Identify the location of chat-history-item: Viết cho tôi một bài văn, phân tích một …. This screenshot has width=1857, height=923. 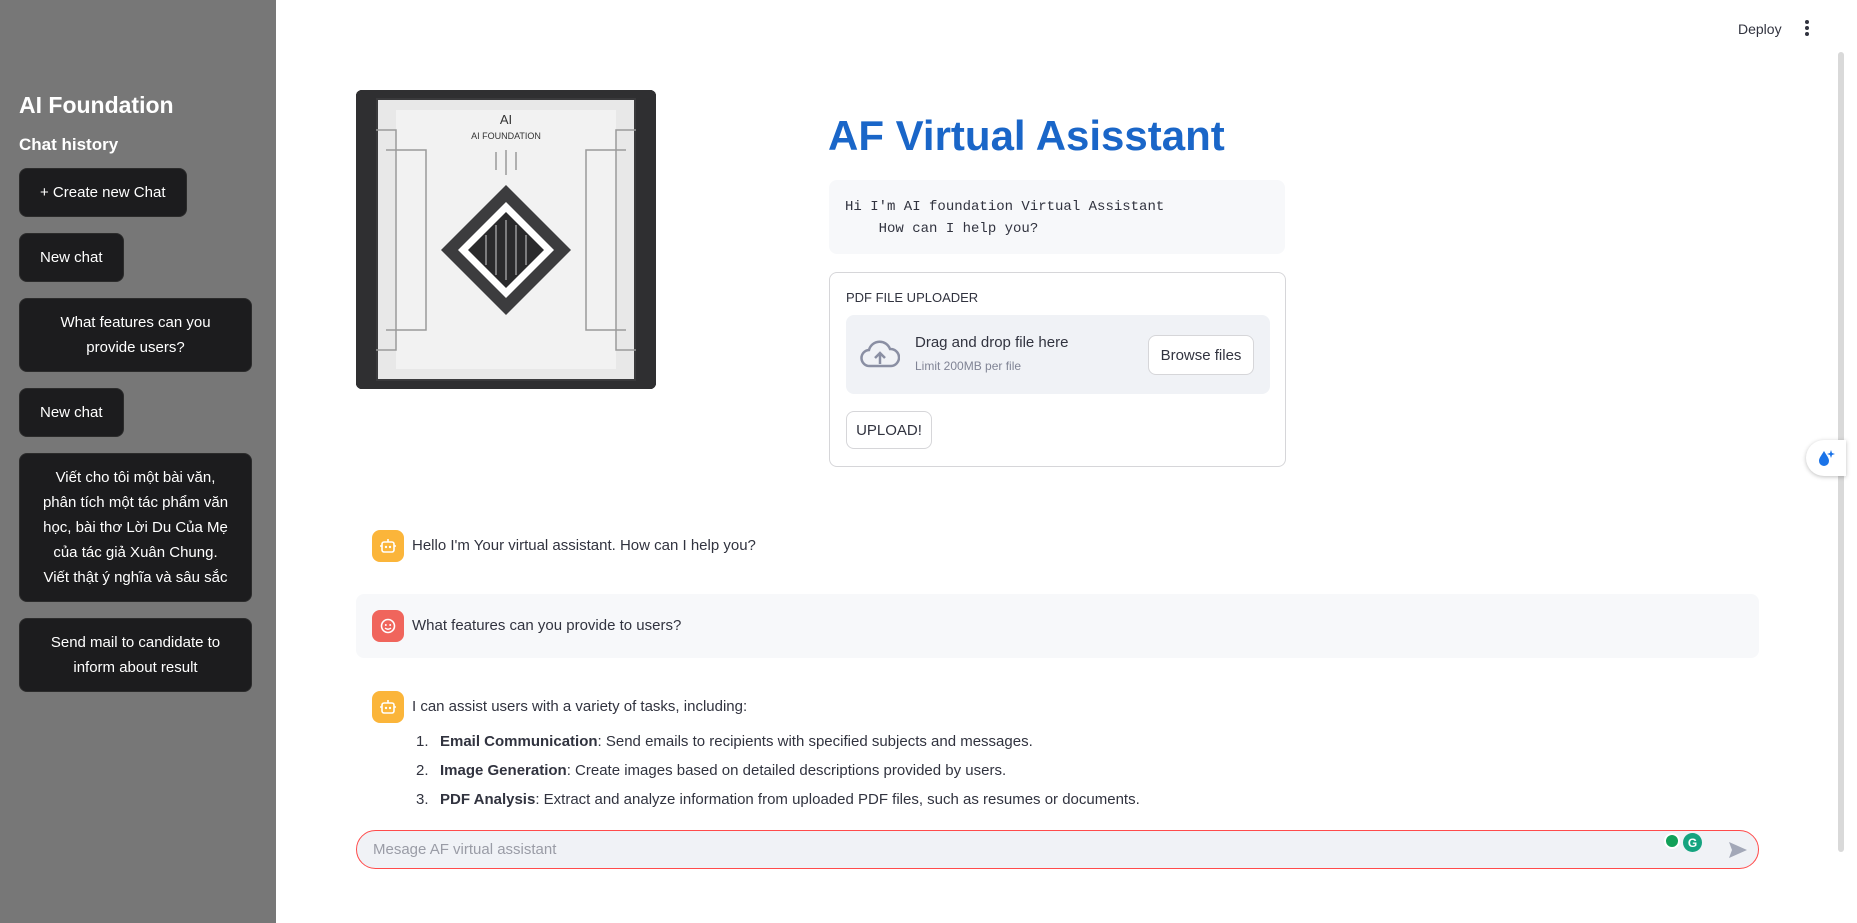
(135, 527).